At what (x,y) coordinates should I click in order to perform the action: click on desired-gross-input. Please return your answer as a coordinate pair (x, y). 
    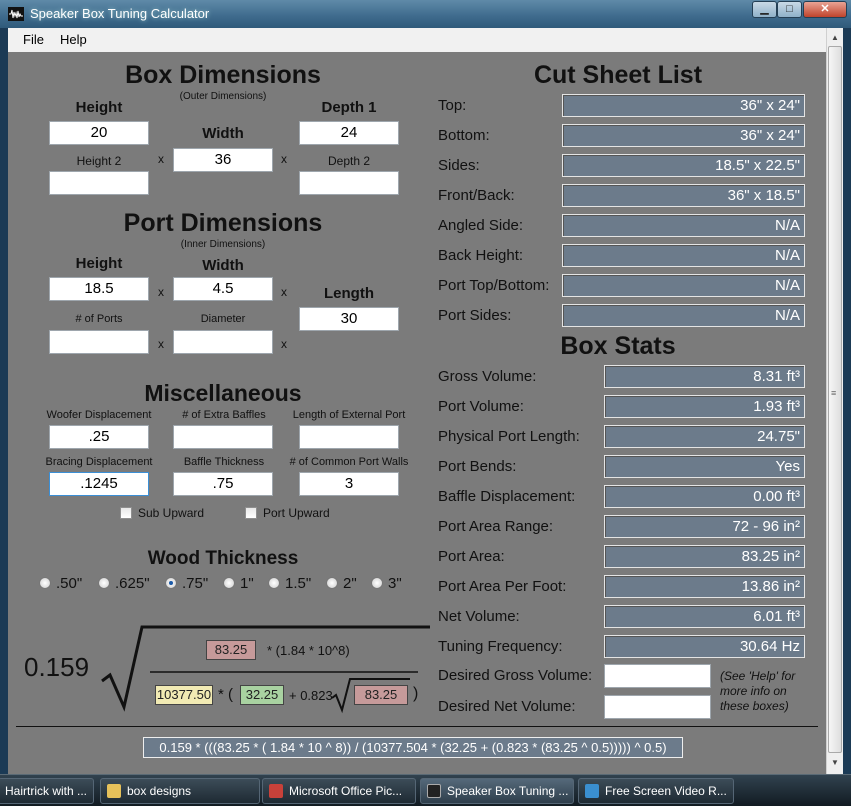
    Looking at the image, I should click on (657, 676).